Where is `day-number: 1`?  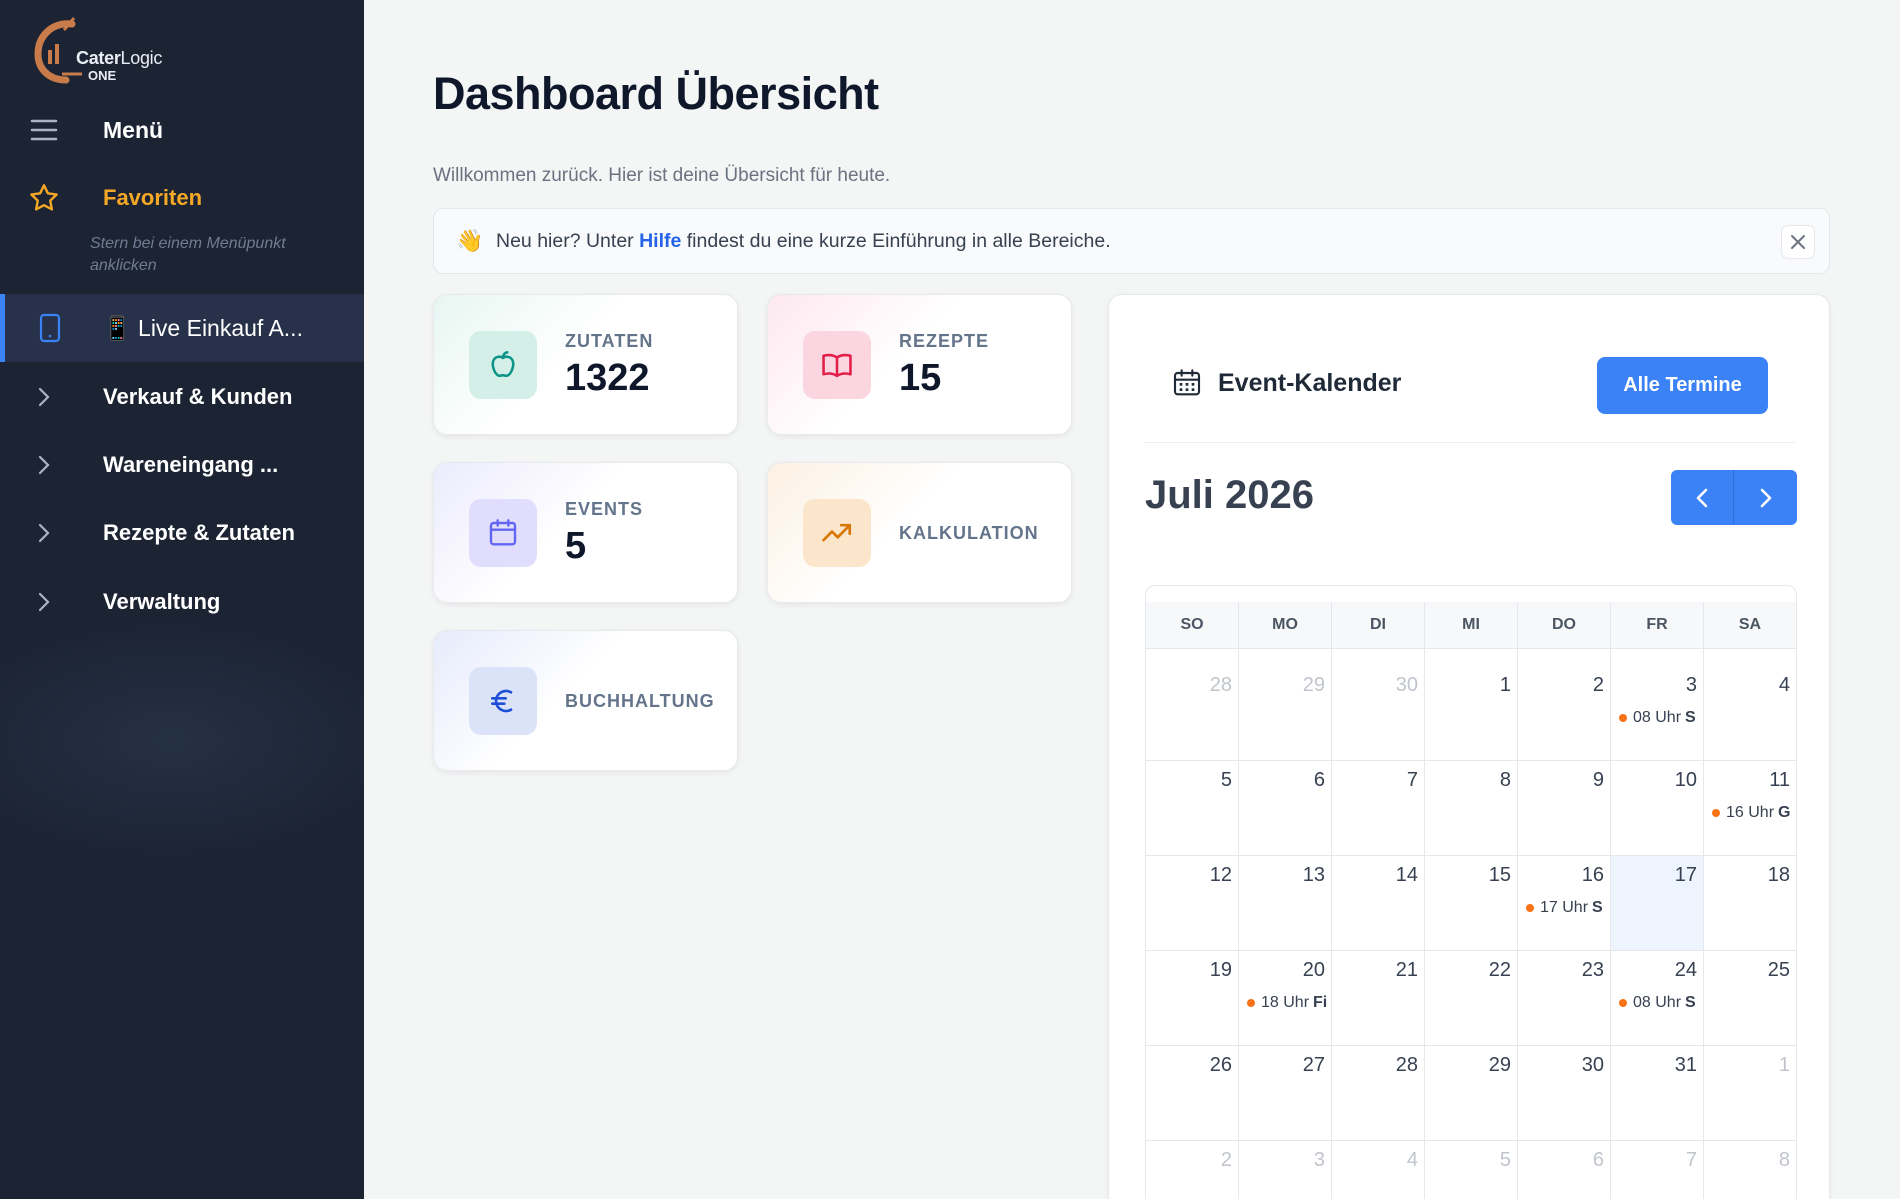 day-number: 1 is located at coordinates (1784, 1065).